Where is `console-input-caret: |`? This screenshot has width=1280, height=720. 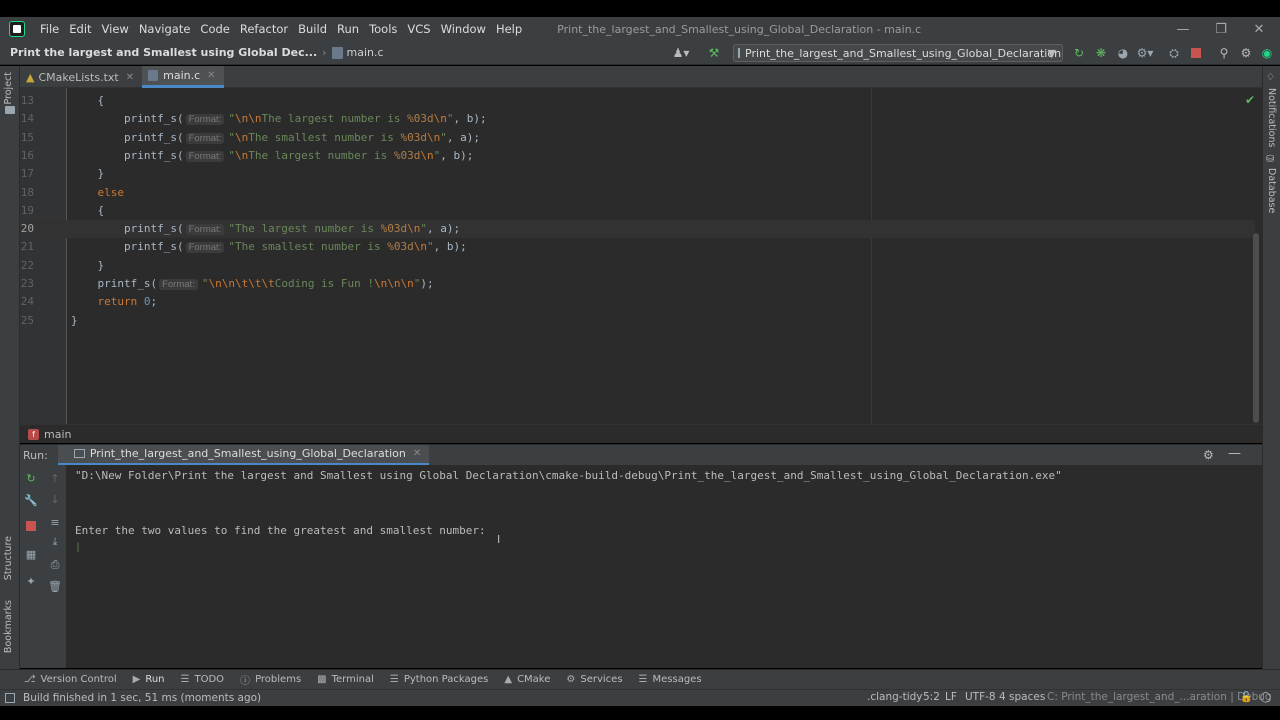
console-input-caret: | is located at coordinates (78, 547).